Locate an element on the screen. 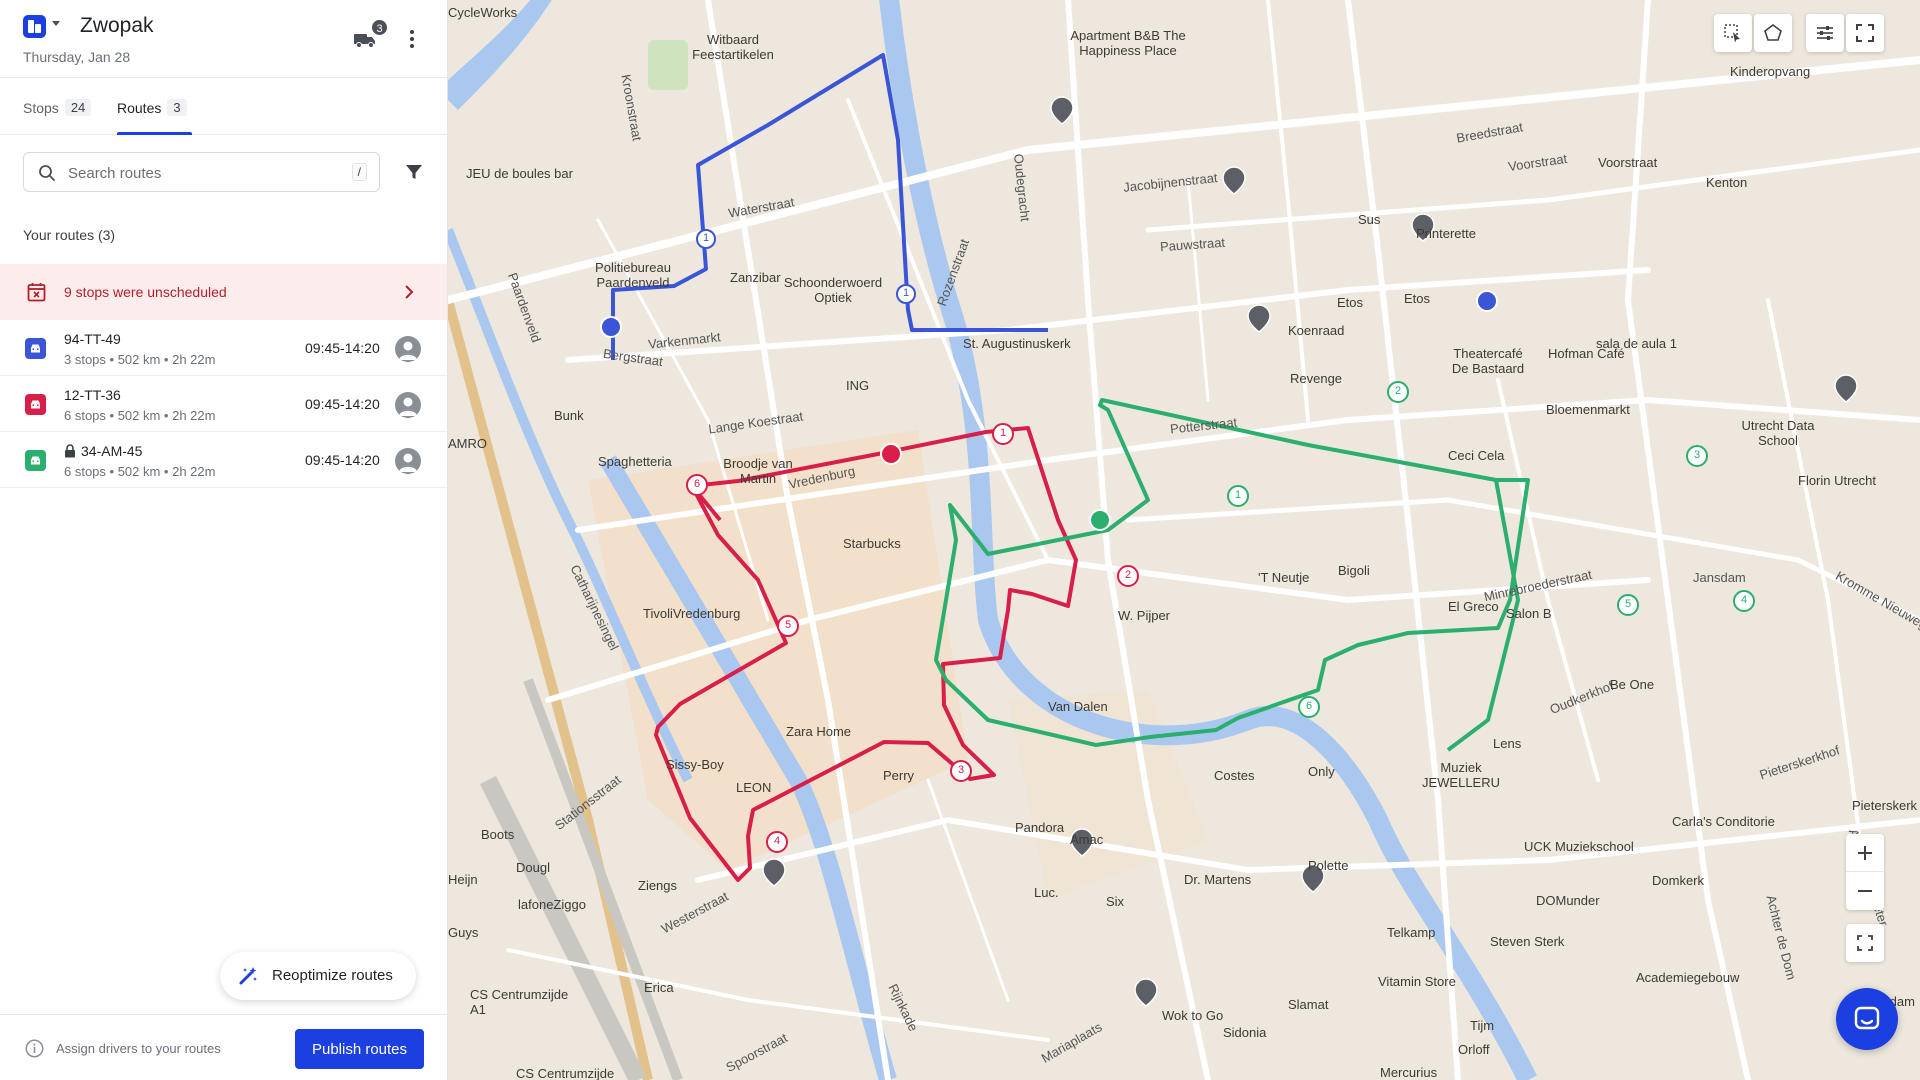 The height and width of the screenshot is (1080, 1920). settings-sliders-icon is located at coordinates (1825, 33).